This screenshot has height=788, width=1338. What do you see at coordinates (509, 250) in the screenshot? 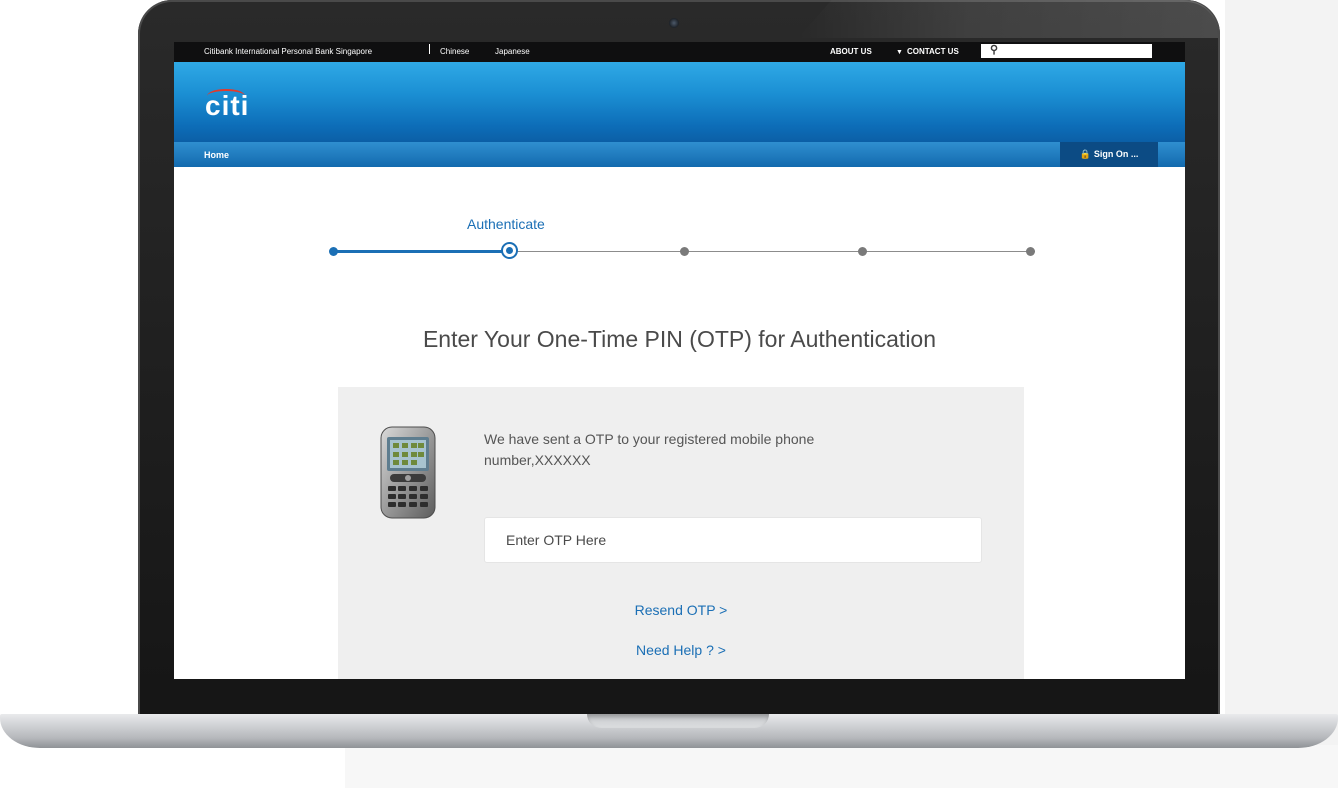
I see `progress-step-2-current` at bounding box center [509, 250].